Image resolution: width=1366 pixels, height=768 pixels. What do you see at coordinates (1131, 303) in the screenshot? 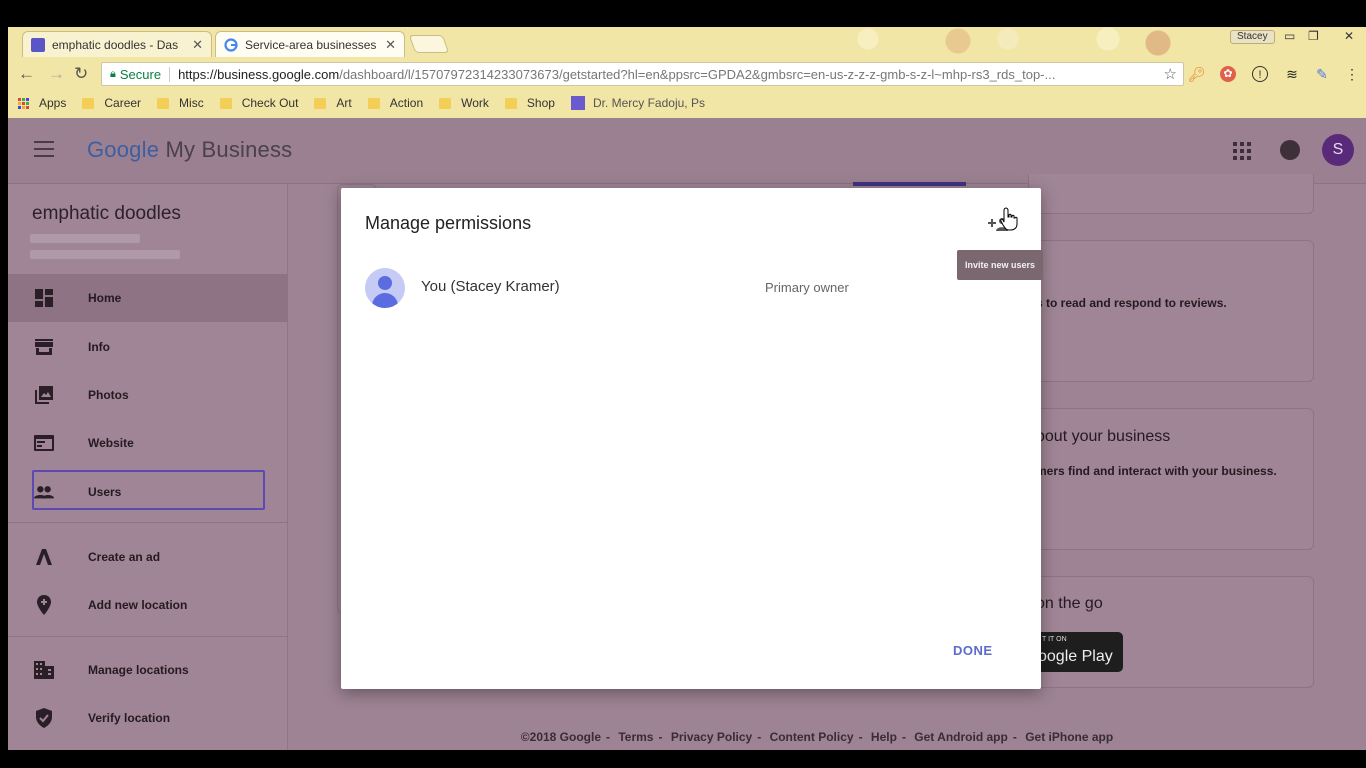
I see `reviews-card-text: s to read and respond to reviews.` at bounding box center [1131, 303].